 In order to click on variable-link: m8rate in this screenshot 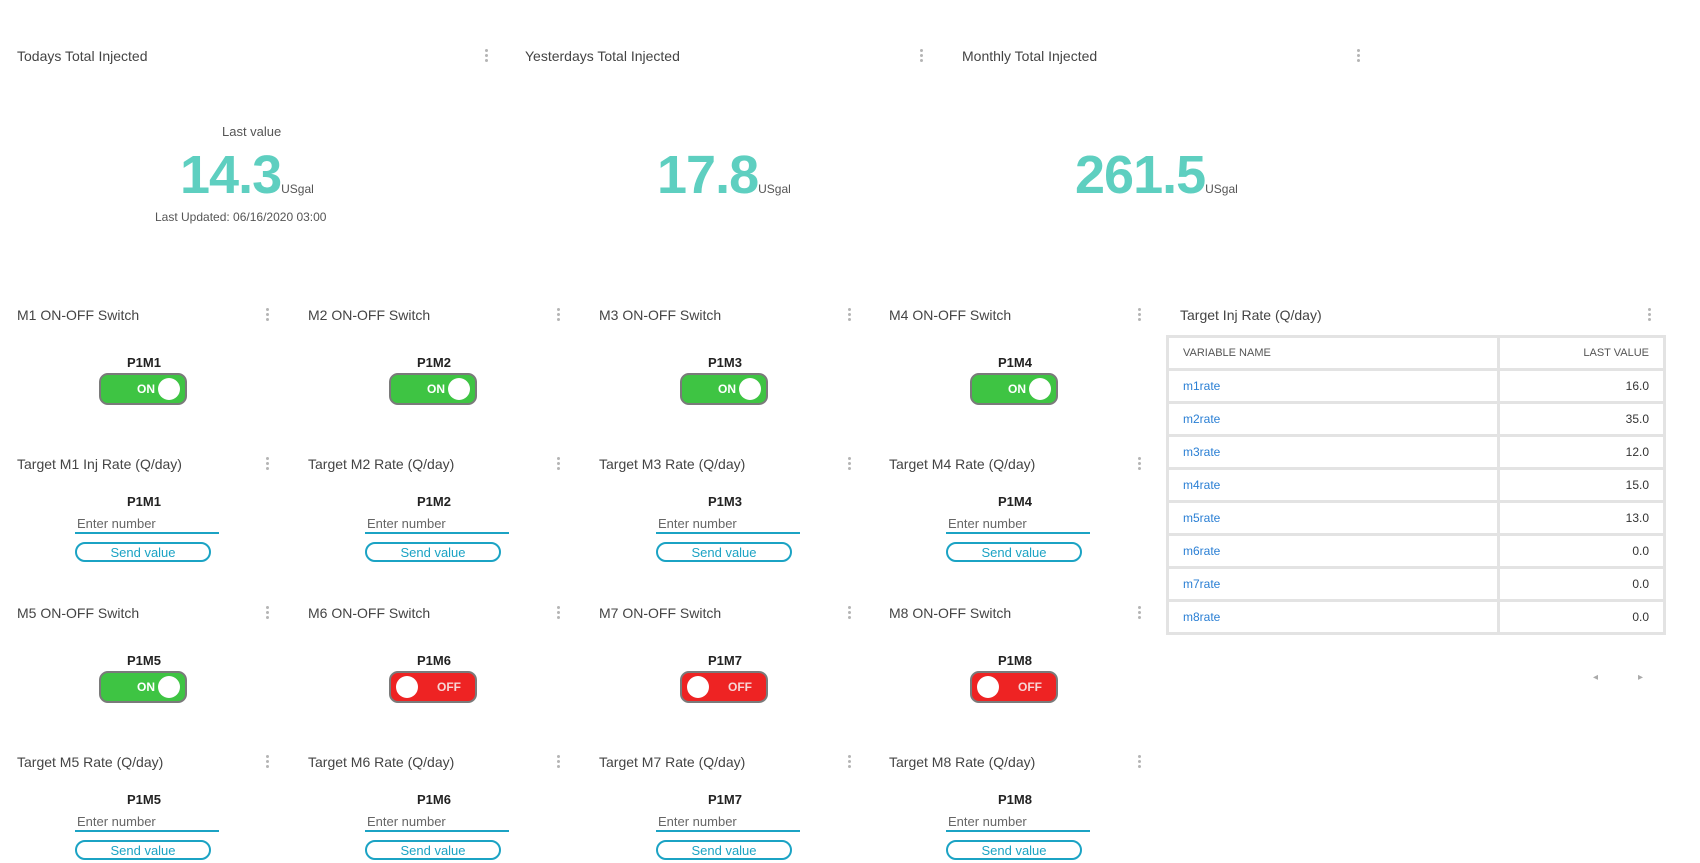, I will do `click(1201, 617)`.